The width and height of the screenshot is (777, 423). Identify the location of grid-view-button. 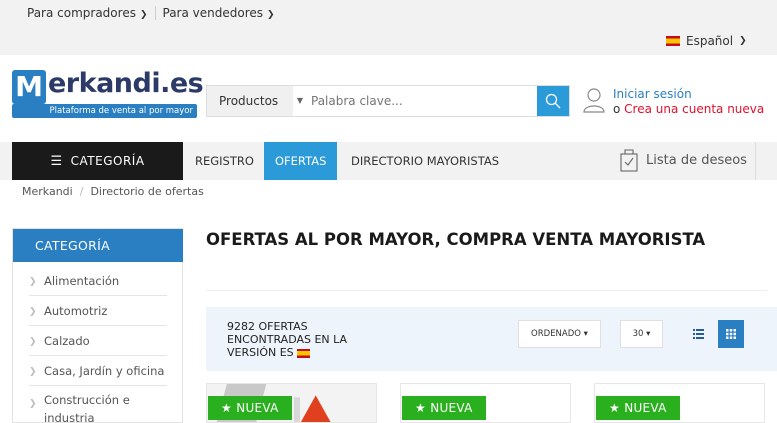
(731, 334).